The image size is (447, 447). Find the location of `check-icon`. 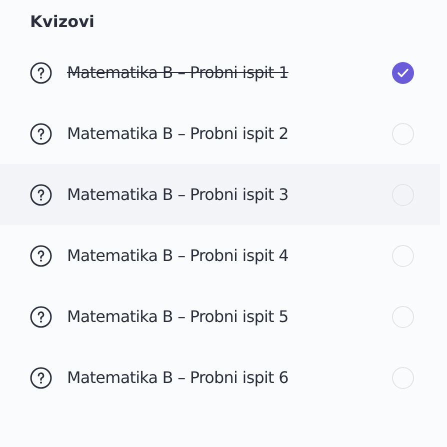

check-icon is located at coordinates (403, 73).